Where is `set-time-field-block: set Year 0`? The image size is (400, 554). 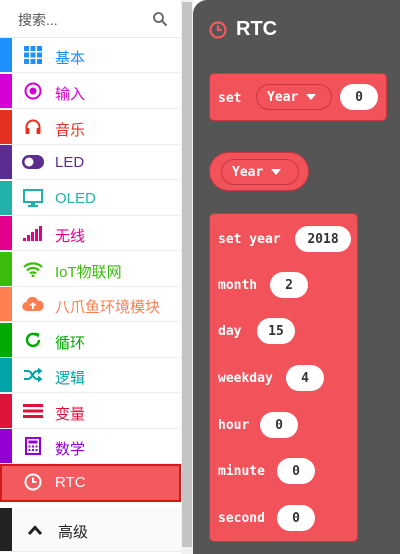
set-time-field-block: set Year 0 is located at coordinates (298, 97).